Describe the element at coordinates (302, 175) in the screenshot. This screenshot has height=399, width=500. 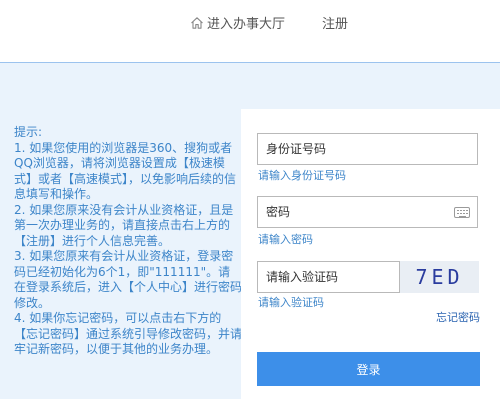
I see `id-number-hint: 请输入身份证号码` at that location.